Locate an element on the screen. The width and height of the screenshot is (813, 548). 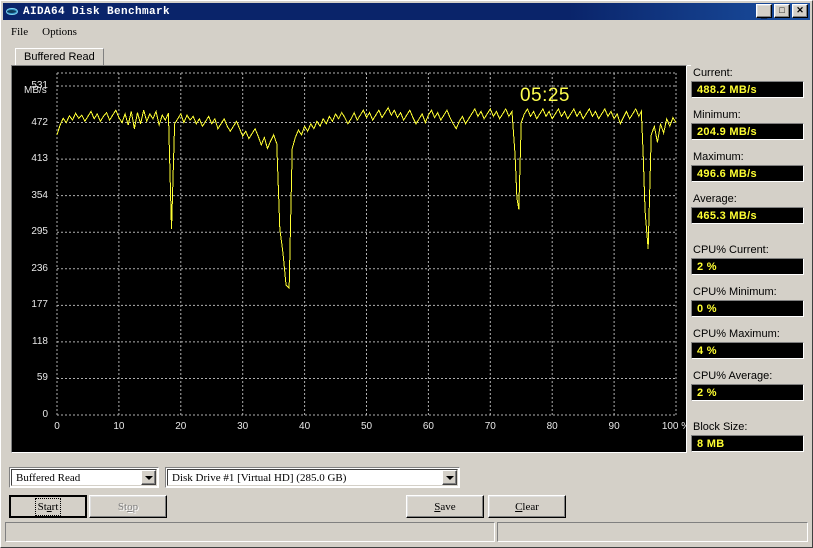
x-tick-label: 30 is located at coordinates (243, 426).